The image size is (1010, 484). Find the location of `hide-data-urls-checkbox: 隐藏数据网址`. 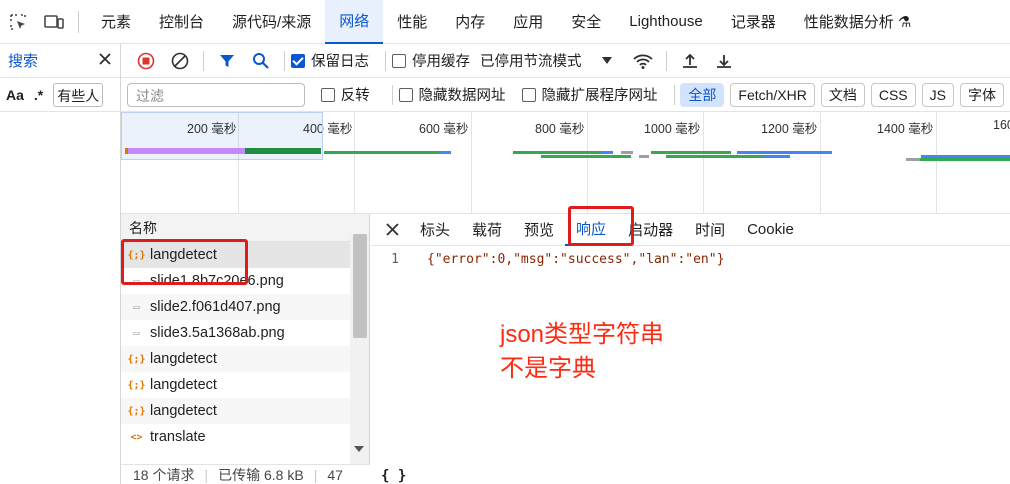

hide-data-urls-checkbox: 隐藏数据网址 is located at coordinates (452, 94).